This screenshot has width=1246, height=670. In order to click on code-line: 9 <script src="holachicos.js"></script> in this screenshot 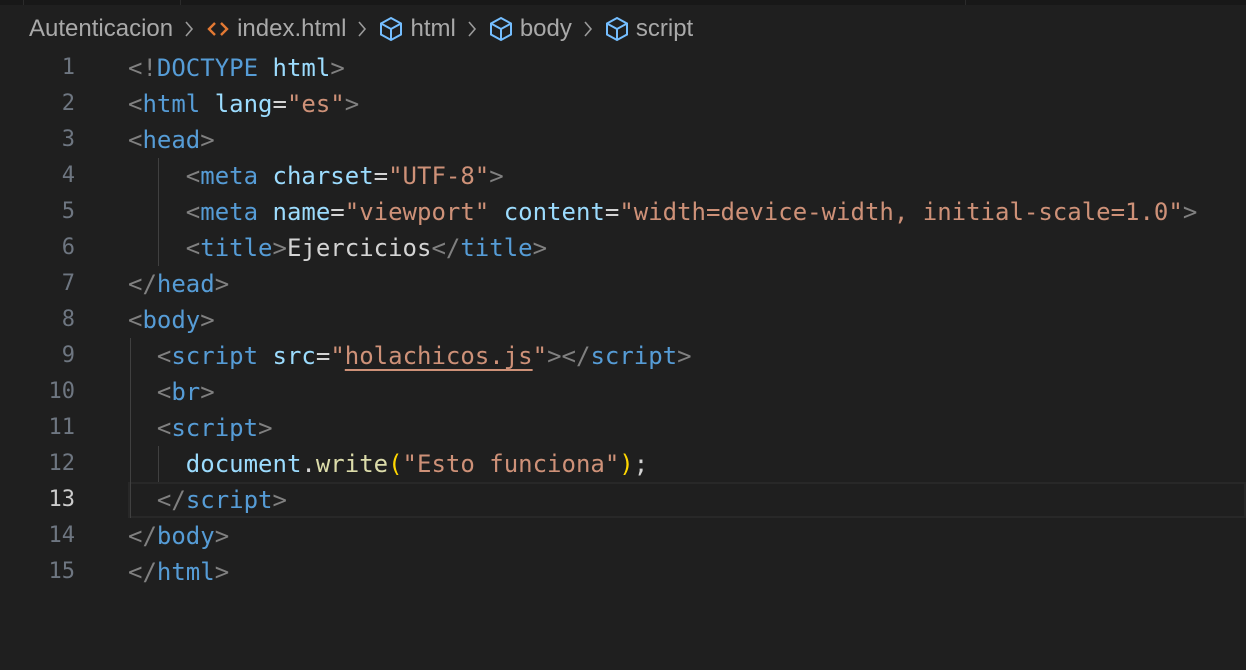, I will do `click(623, 356)`.